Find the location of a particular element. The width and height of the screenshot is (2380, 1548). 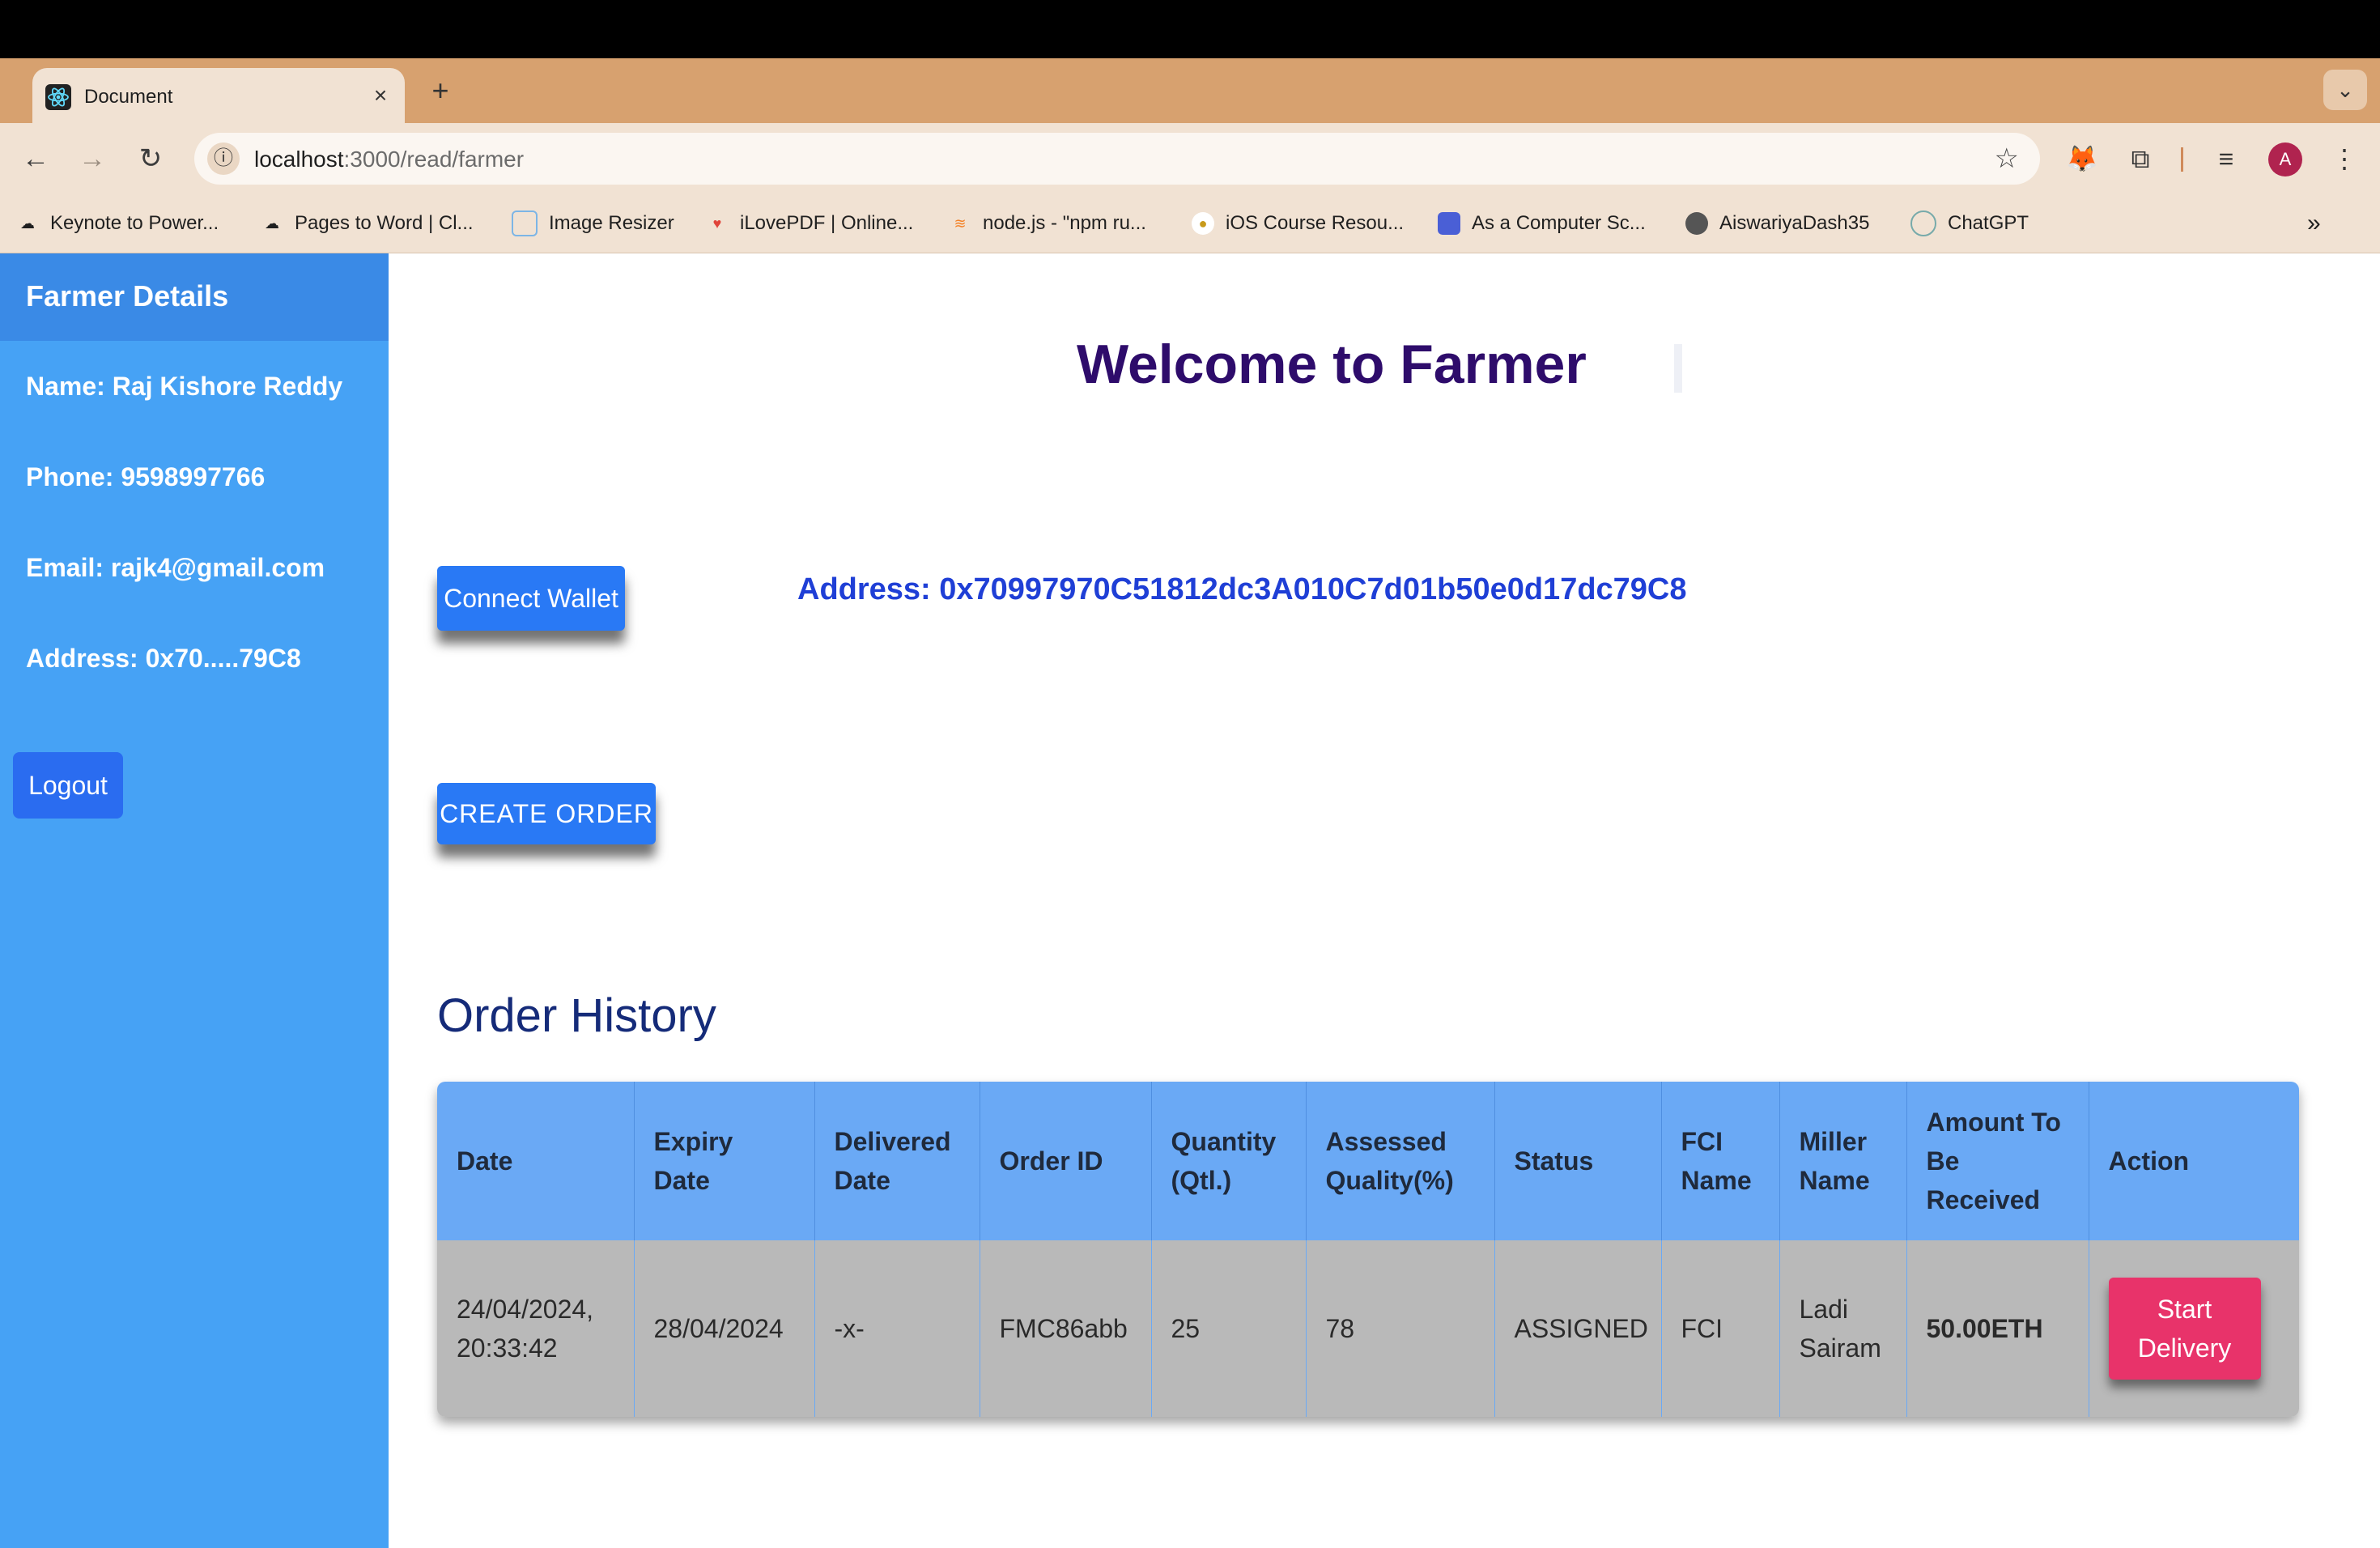

bookmark-item: Image Resizer is located at coordinates (593, 223).